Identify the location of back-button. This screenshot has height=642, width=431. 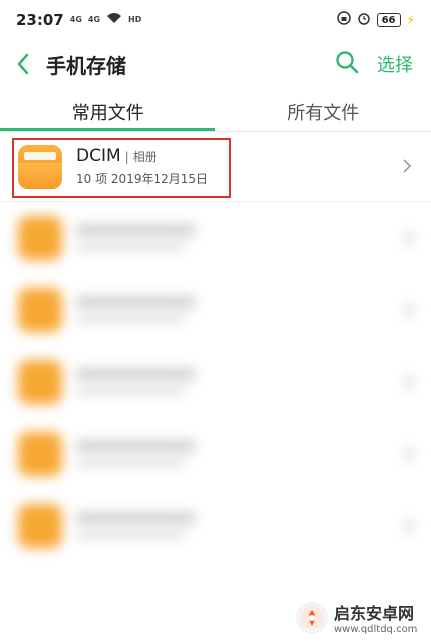
(23, 64).